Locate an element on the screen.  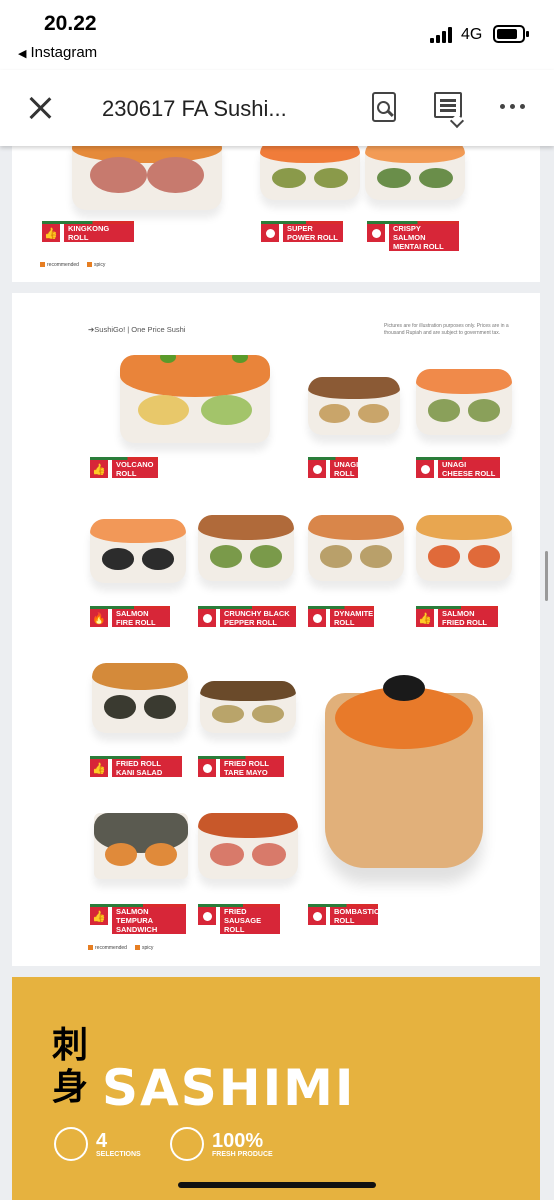
sashimi-title: SASHIMI is located at coordinates (229, 1088).